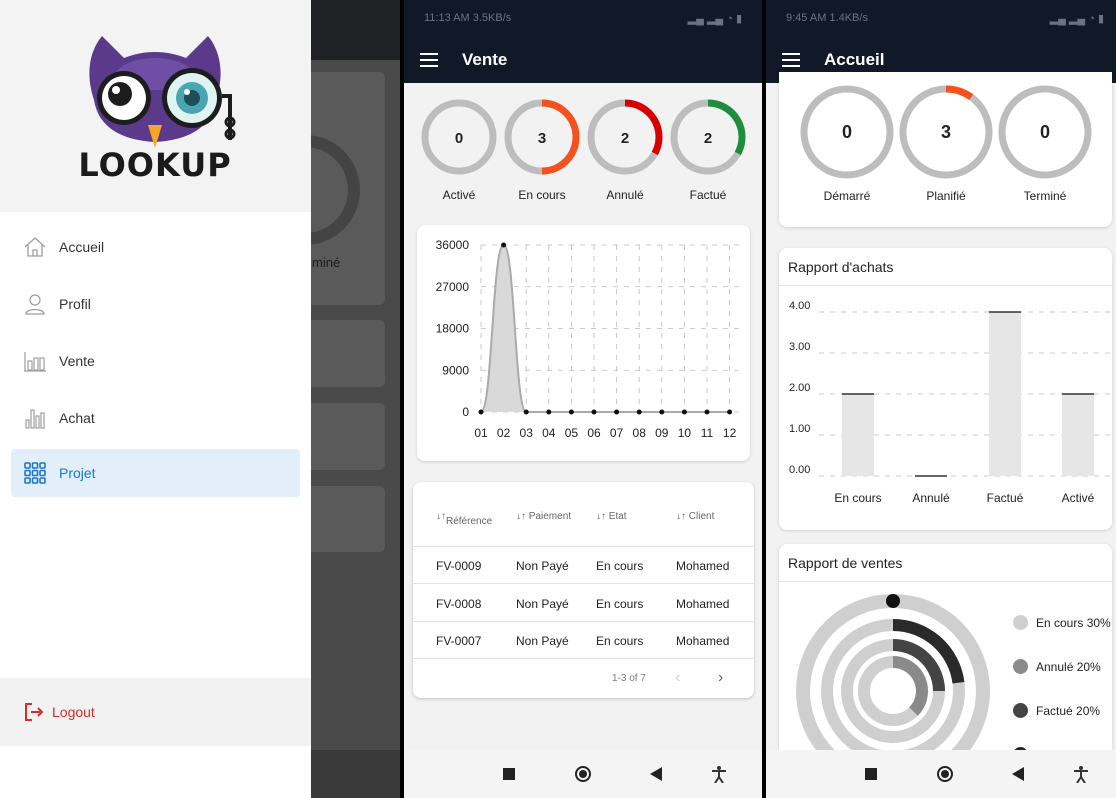  I want to click on x-tick-label: 08, so click(640, 433).